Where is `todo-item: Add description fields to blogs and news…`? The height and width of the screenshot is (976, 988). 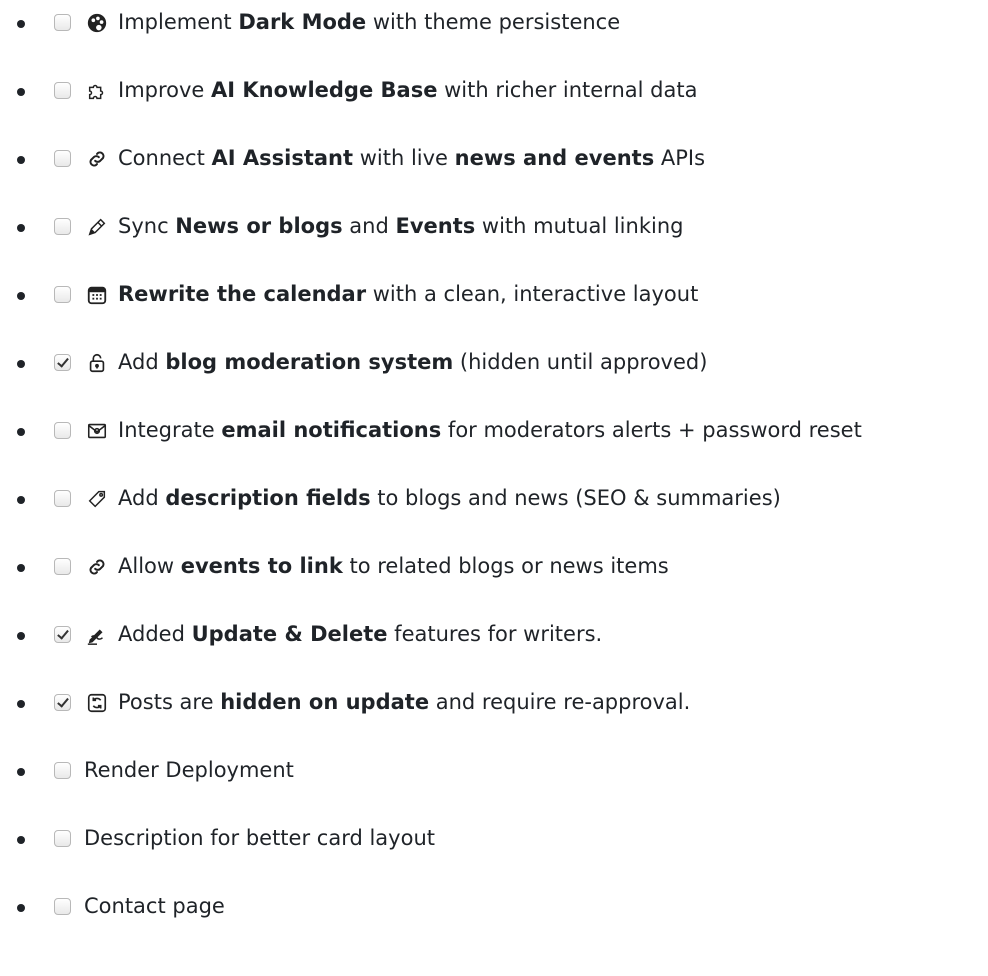
todo-item: Add description fields to blogs and news… is located at coordinates (494, 500).